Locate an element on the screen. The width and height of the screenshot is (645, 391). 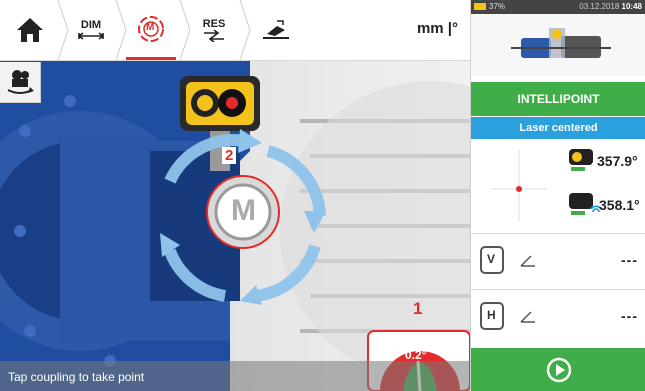
res-icon is located at coordinates (214, 36).